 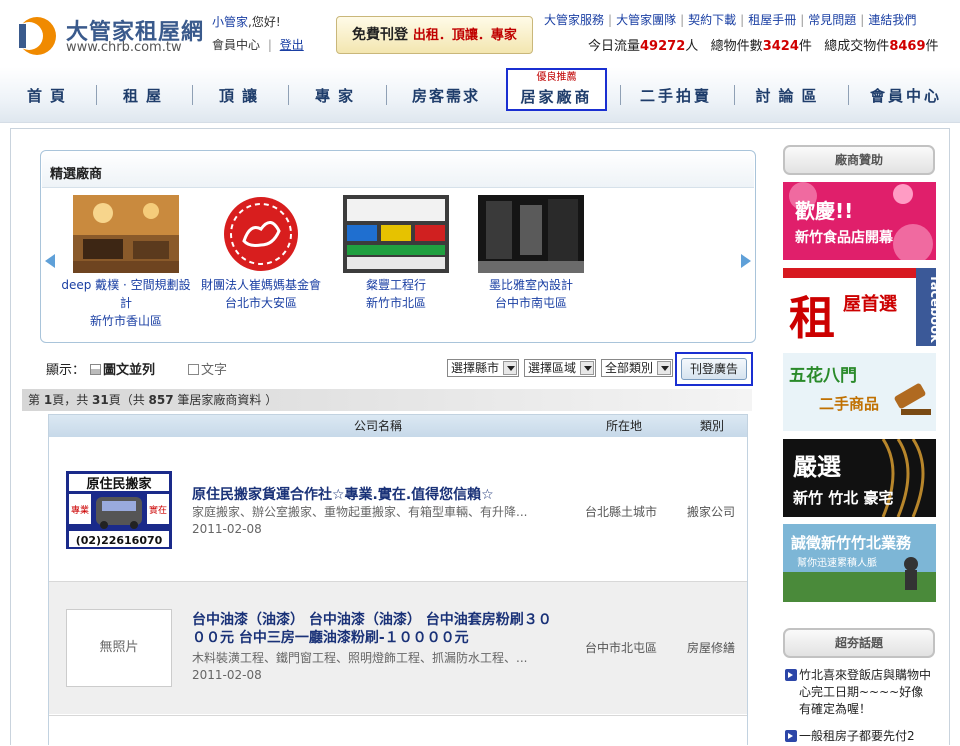 What do you see at coordinates (843, 498) in the screenshot?
I see `ad-line2: 新竹 竹北 豪宅` at bounding box center [843, 498].